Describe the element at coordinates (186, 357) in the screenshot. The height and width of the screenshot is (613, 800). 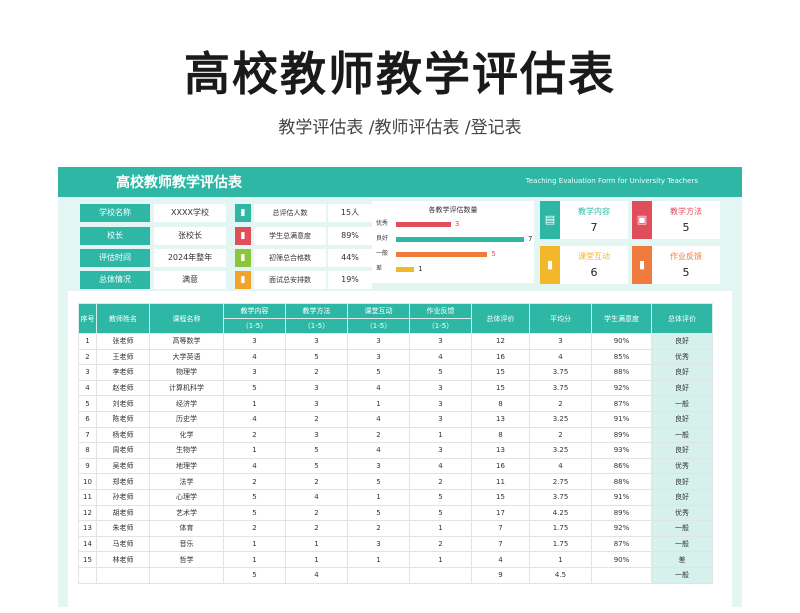
I see `table-cell: 大学英语` at that location.